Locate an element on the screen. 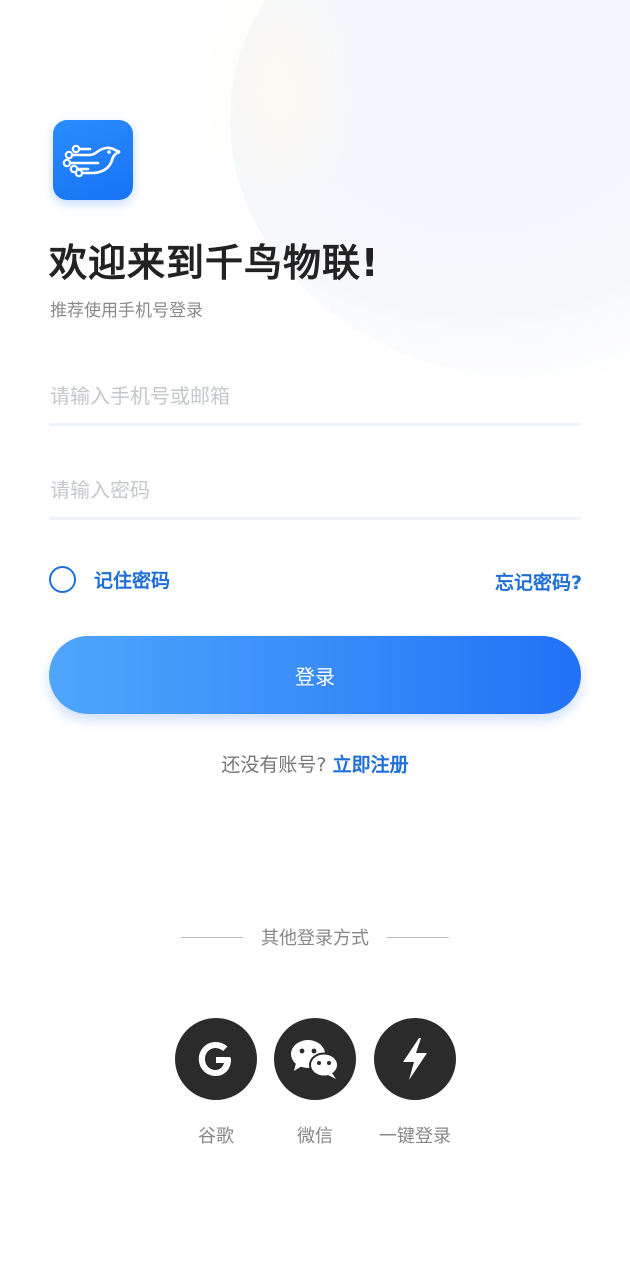 Image resolution: width=630 pixels, height=1280 pixels. other-login-divider: 其他登录方式 is located at coordinates (315, 937).